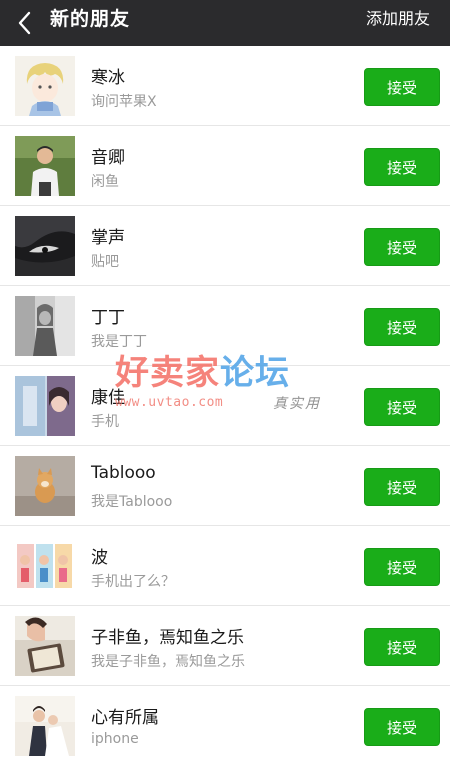  What do you see at coordinates (108, 238) in the screenshot?
I see `friend-name: 掌声` at bounding box center [108, 238].